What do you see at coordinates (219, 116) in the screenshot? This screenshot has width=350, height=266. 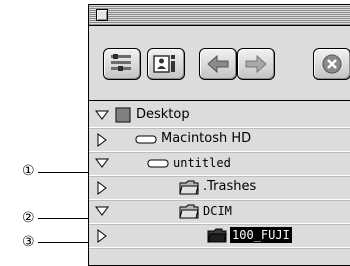 I see `list-item: Desktop` at bounding box center [219, 116].